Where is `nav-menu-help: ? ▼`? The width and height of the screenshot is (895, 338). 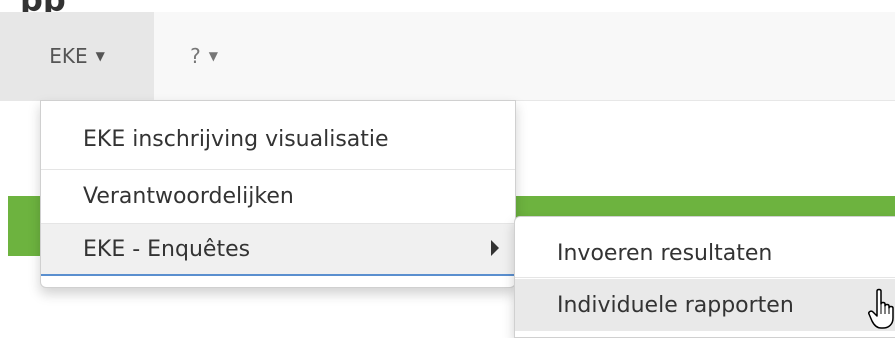 nav-menu-help: ? ▼ is located at coordinates (204, 56).